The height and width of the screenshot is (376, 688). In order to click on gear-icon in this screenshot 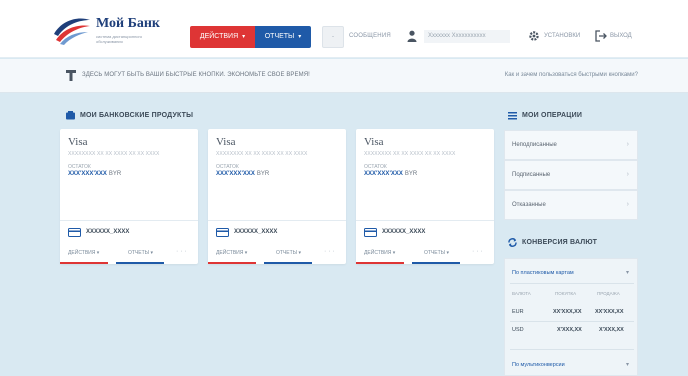, I will do `click(534, 36)`.